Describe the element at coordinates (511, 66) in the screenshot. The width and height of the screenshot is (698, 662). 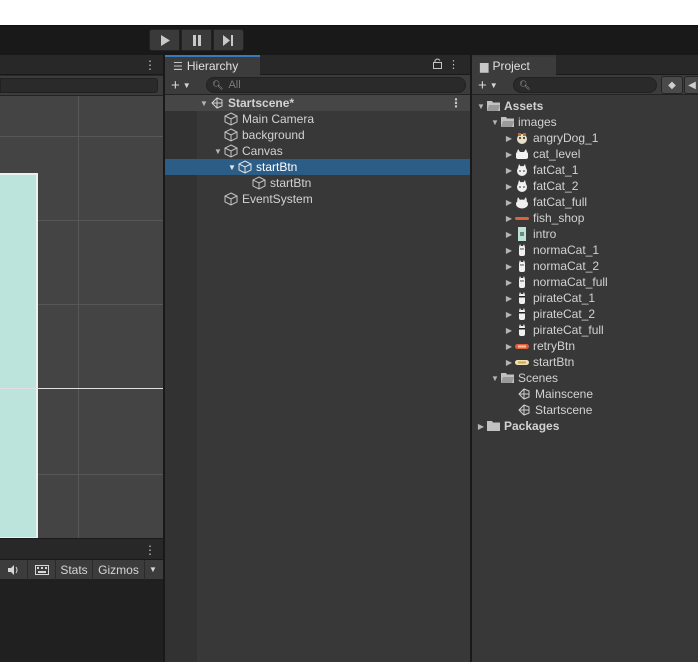
I see `project-tab-label: Project` at that location.